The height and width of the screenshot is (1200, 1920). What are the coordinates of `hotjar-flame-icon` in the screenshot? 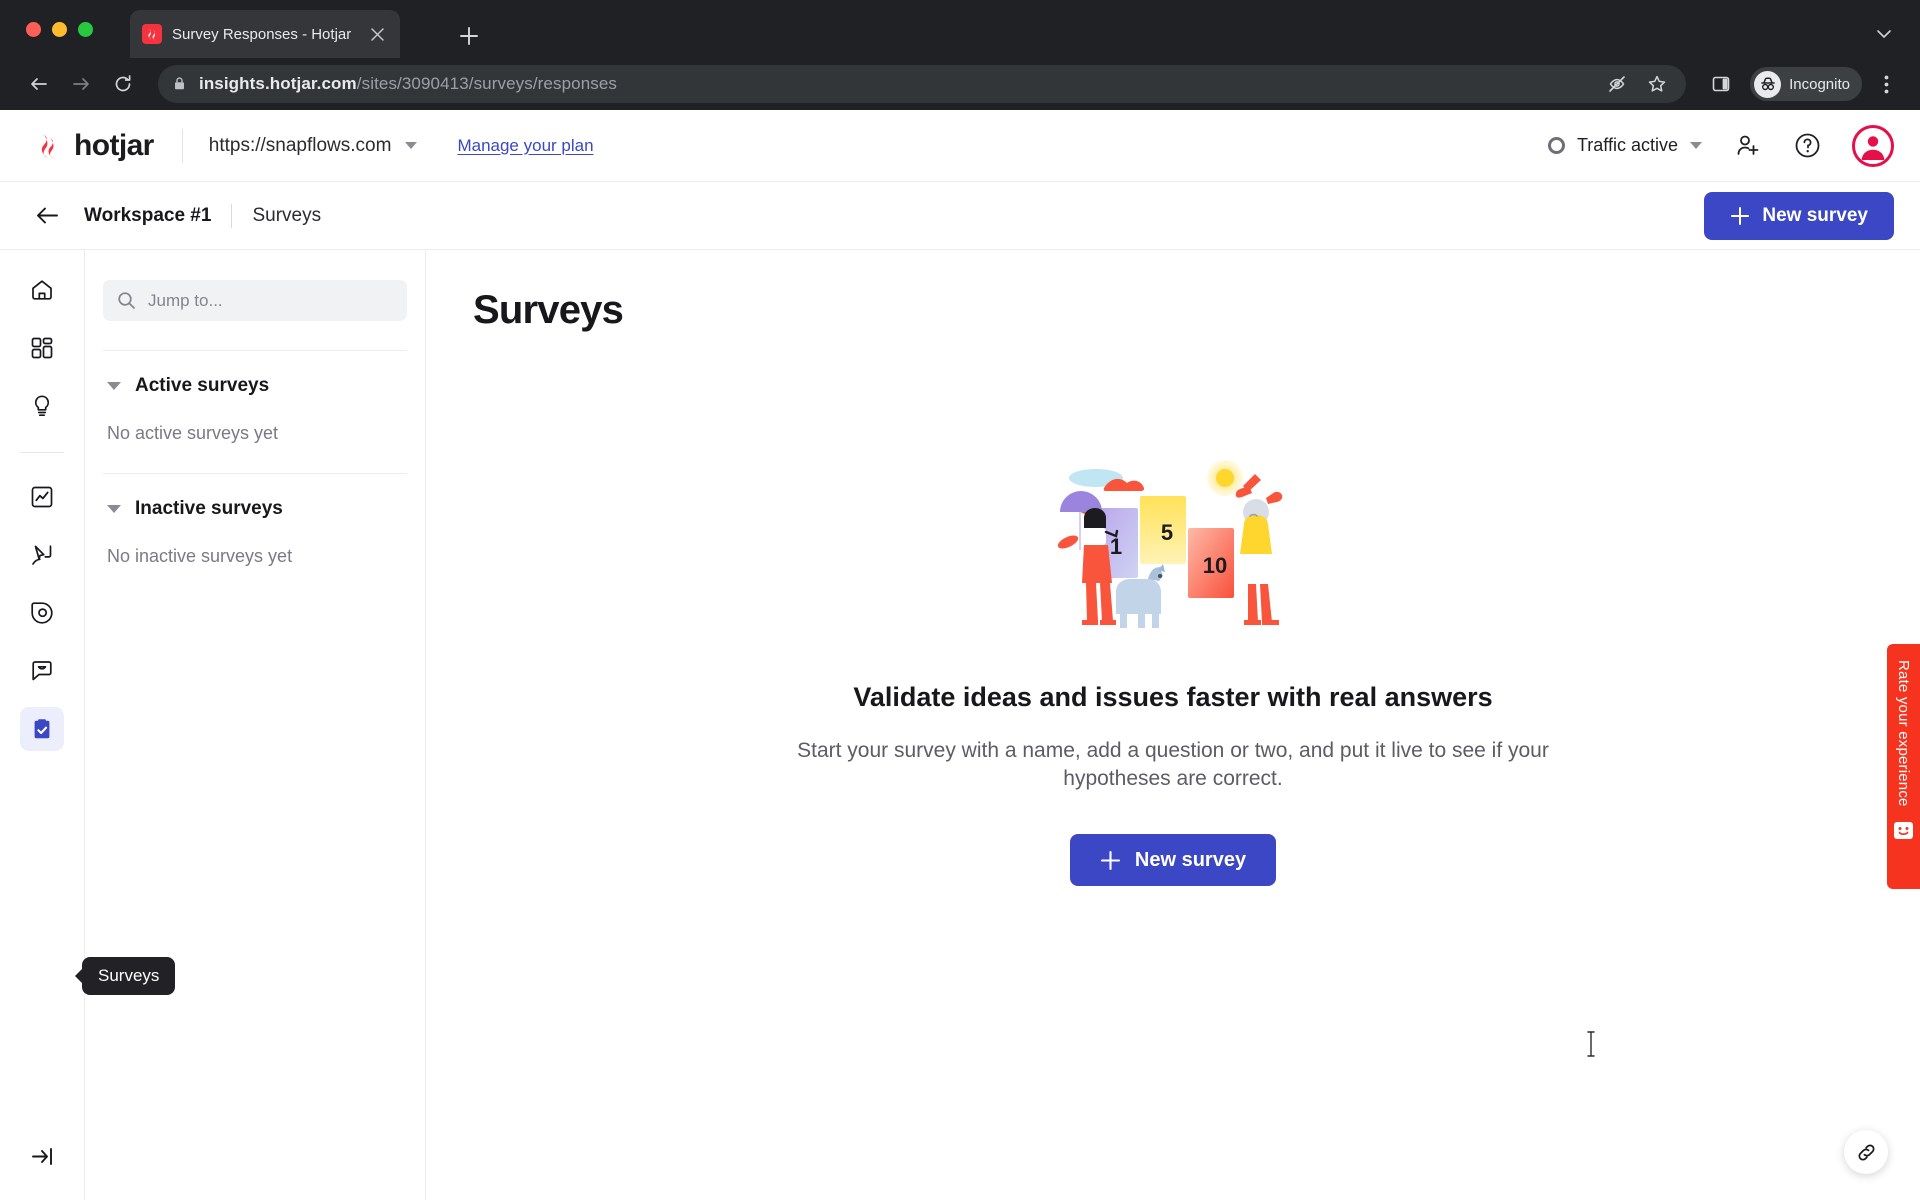 It's located at (47, 146).